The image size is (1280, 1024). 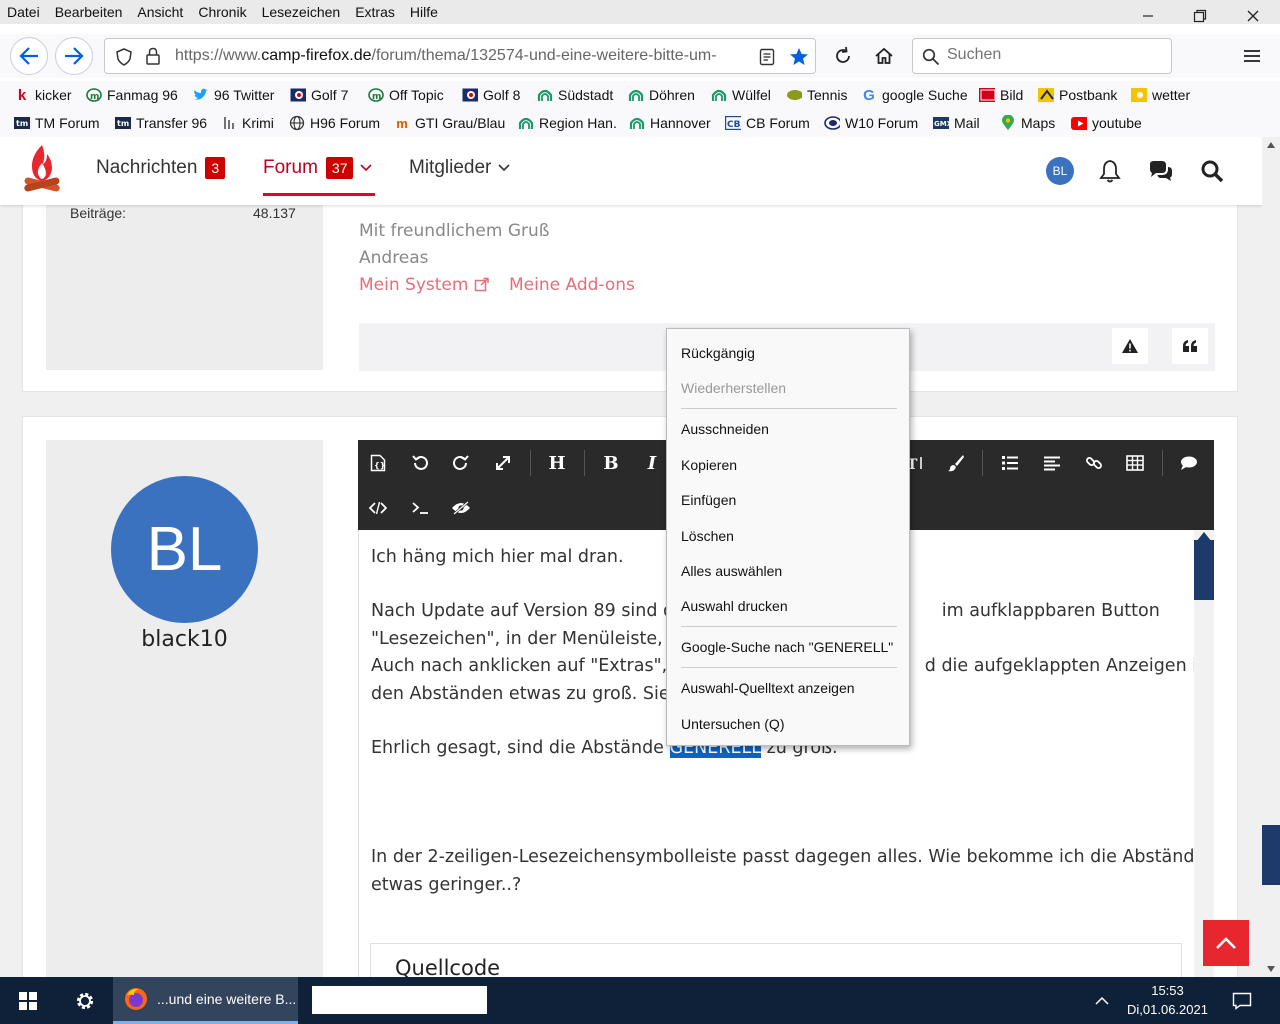 I want to click on reload-button, so click(x=843, y=56).